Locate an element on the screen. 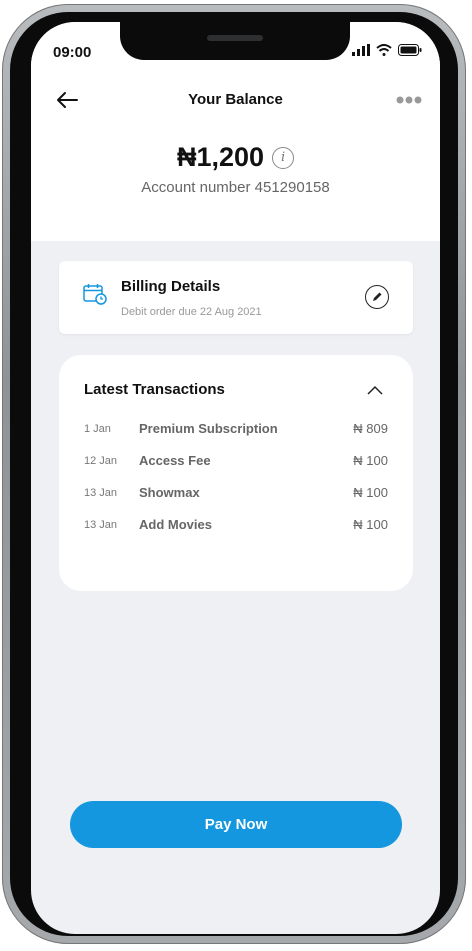 The width and height of the screenshot is (472, 951). calendar-clock-icon is located at coordinates (95, 294).